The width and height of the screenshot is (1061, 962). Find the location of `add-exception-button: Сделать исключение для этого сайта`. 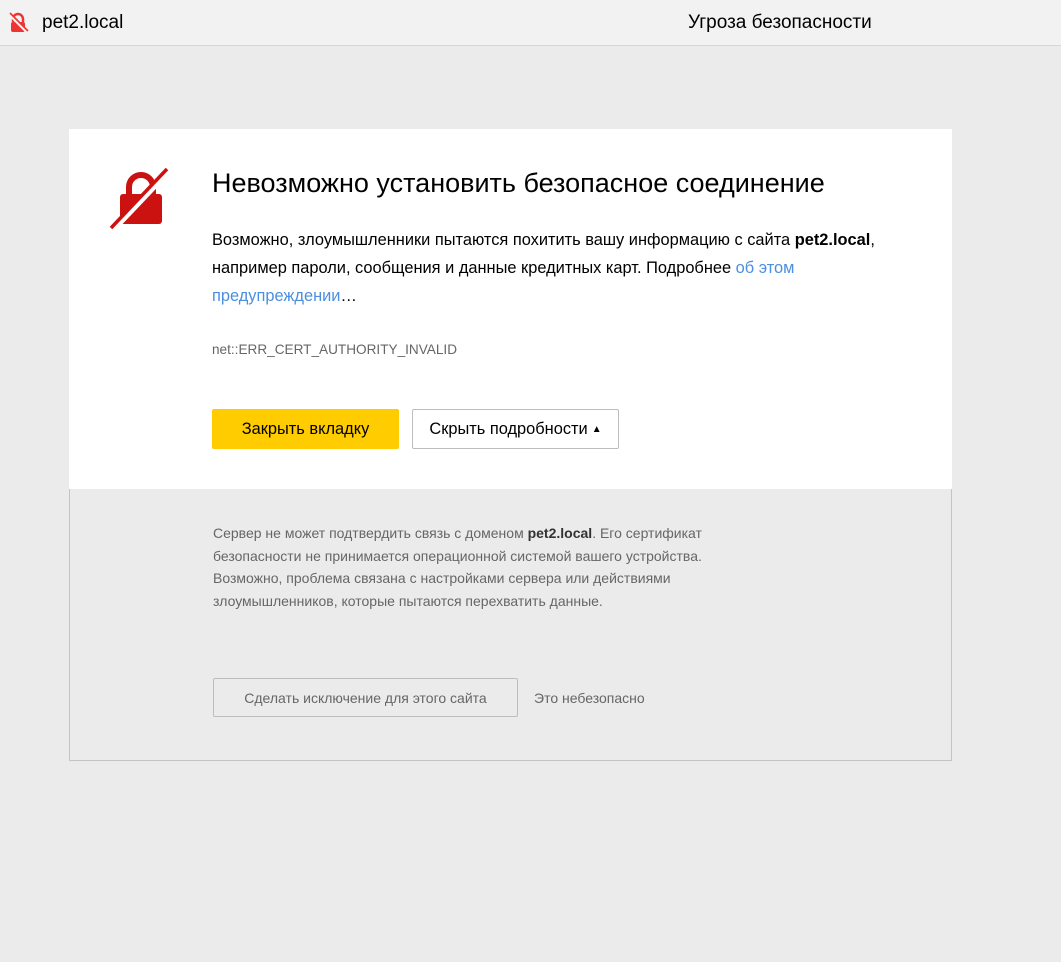

add-exception-button: Сделать исключение для этого сайта is located at coordinates (365, 697).